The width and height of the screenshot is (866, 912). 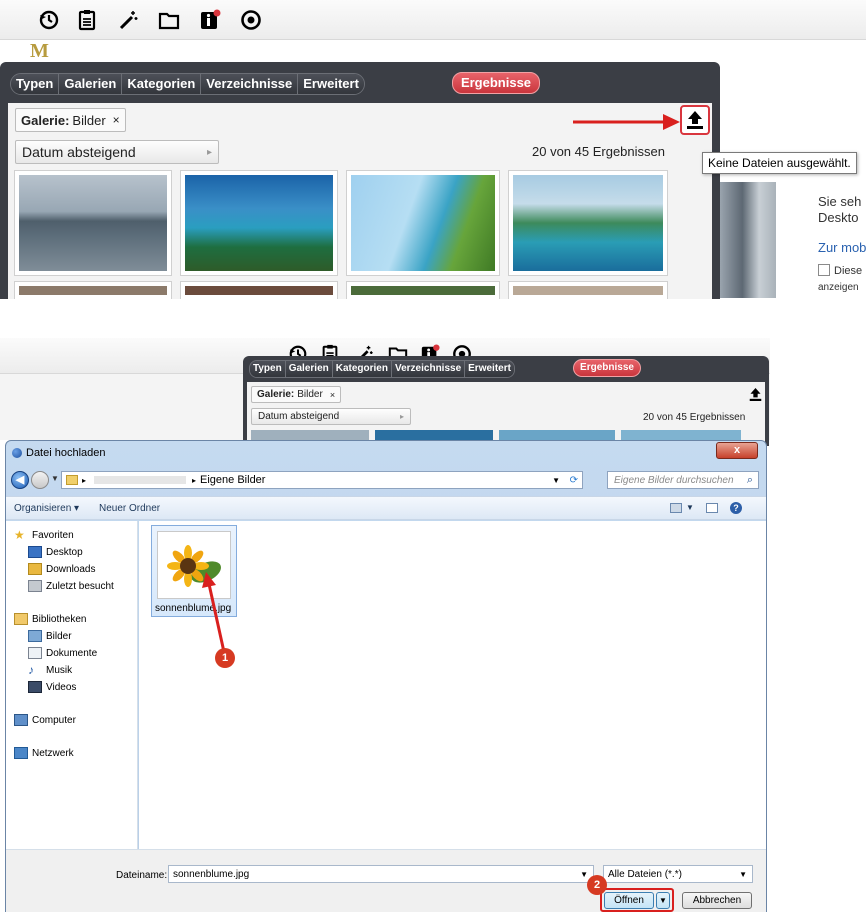 What do you see at coordinates (87, 20) in the screenshot?
I see `clipboard-icon` at bounding box center [87, 20].